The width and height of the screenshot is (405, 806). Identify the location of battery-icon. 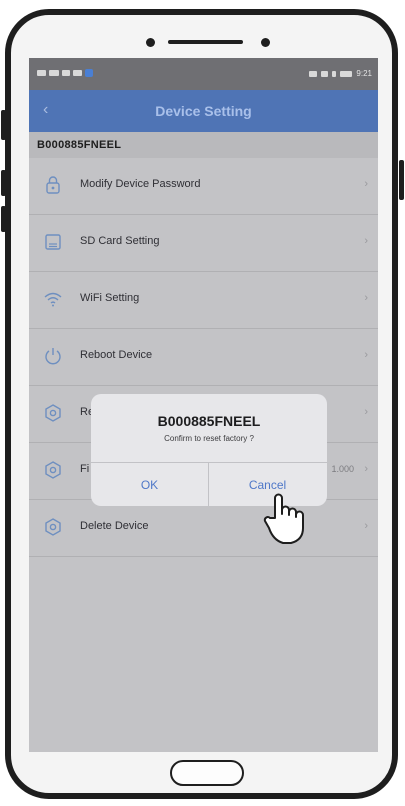
(346, 73).